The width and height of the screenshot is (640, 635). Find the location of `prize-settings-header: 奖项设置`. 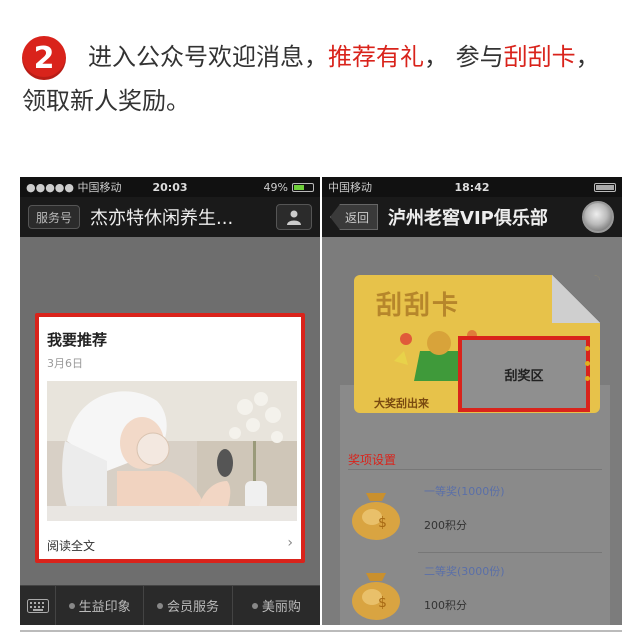

prize-settings-header: 奖项设置 is located at coordinates (372, 460).